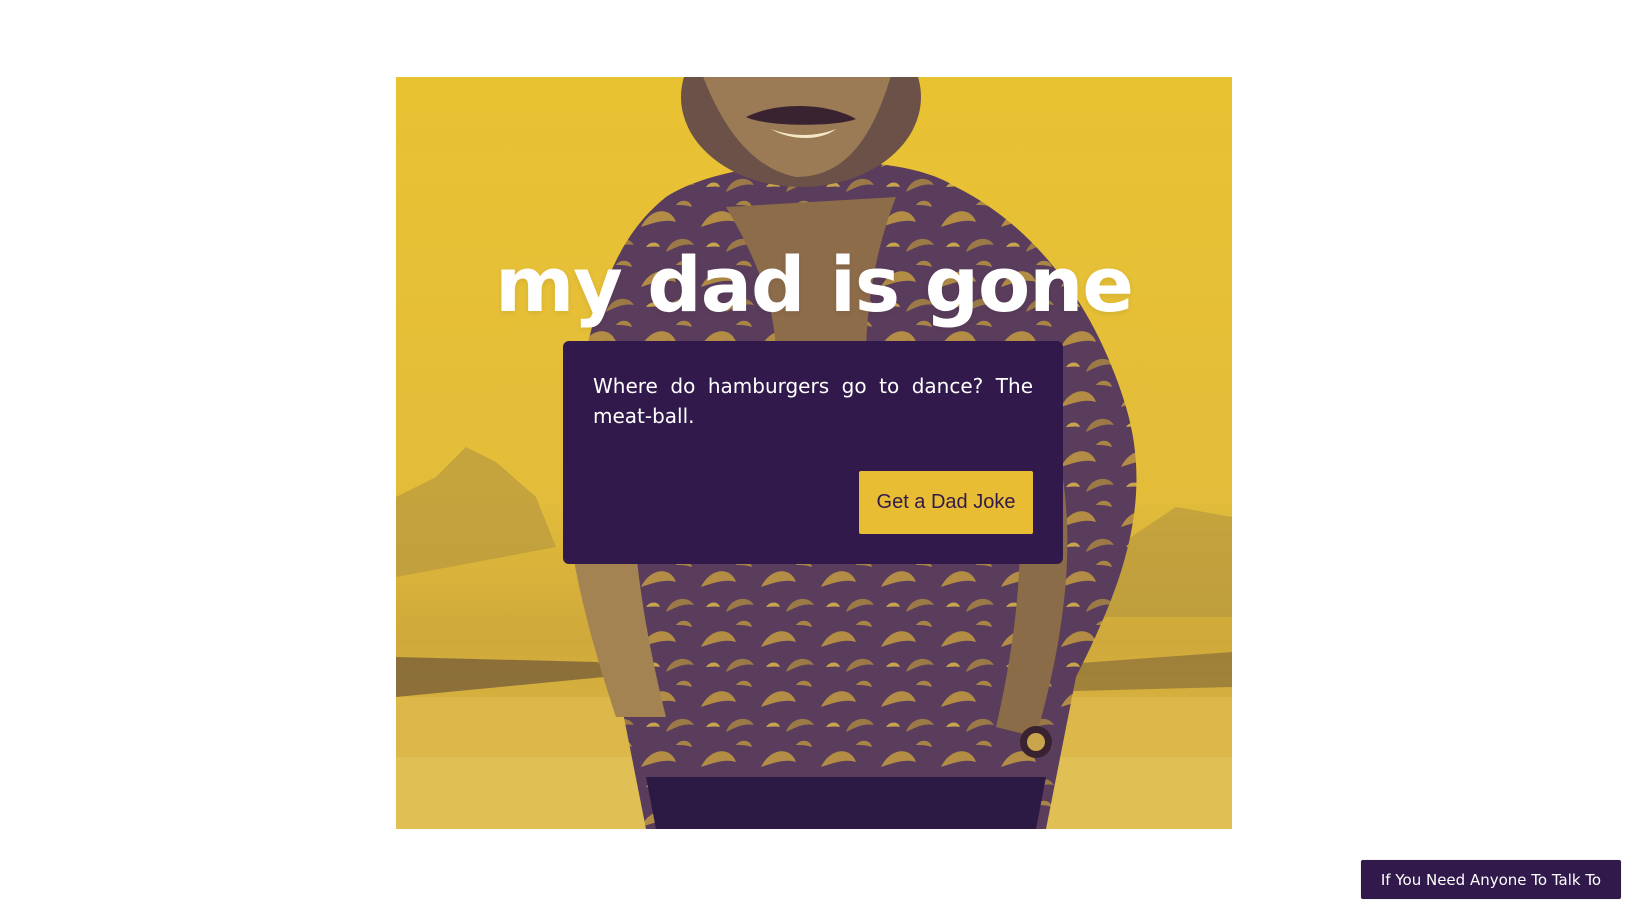  I want to click on get-dad-joke-button: Get a Dad Joke, so click(946, 502).